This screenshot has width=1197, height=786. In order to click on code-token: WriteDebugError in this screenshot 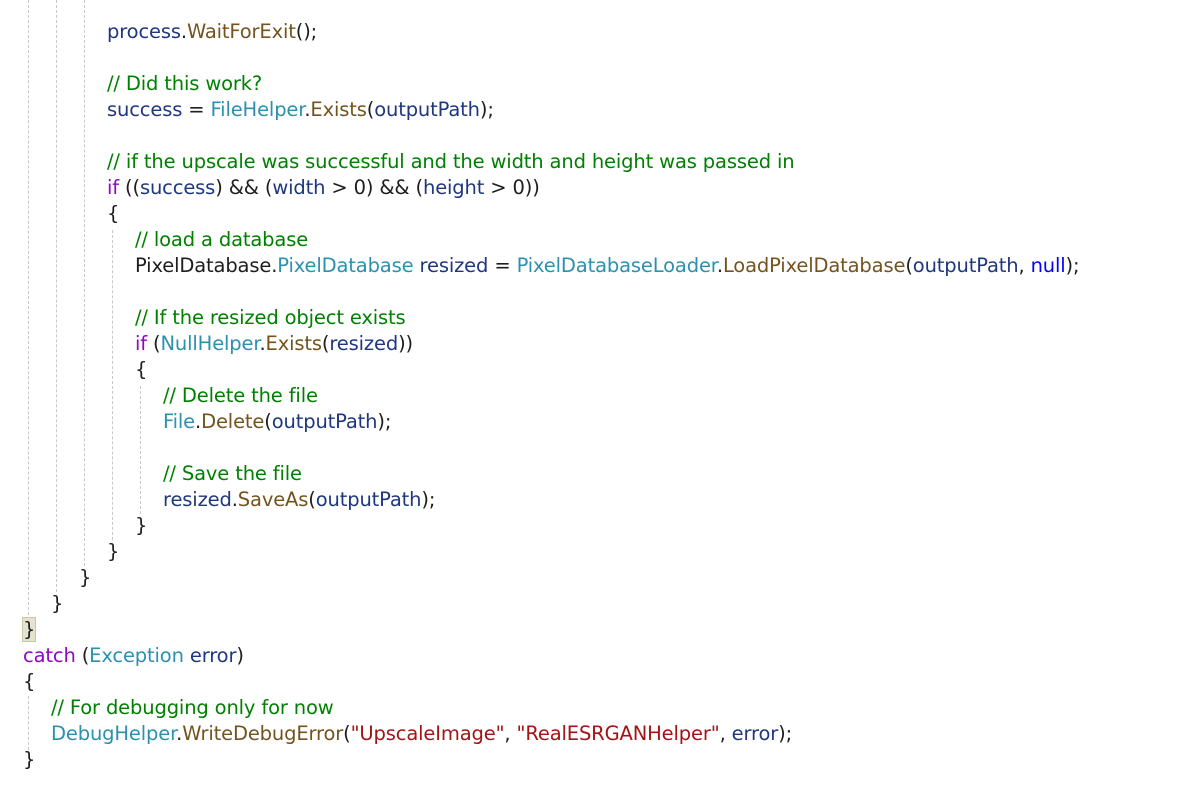, I will do `click(263, 733)`.